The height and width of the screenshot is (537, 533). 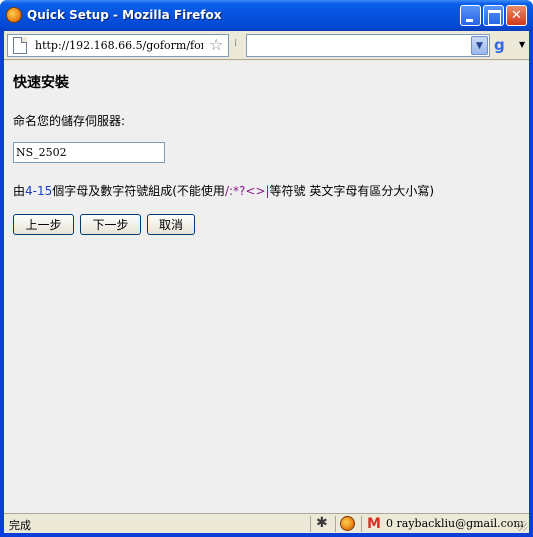 What do you see at coordinates (235, 43) in the screenshot?
I see `toolbar-splitter-icon: ⁞` at bounding box center [235, 43].